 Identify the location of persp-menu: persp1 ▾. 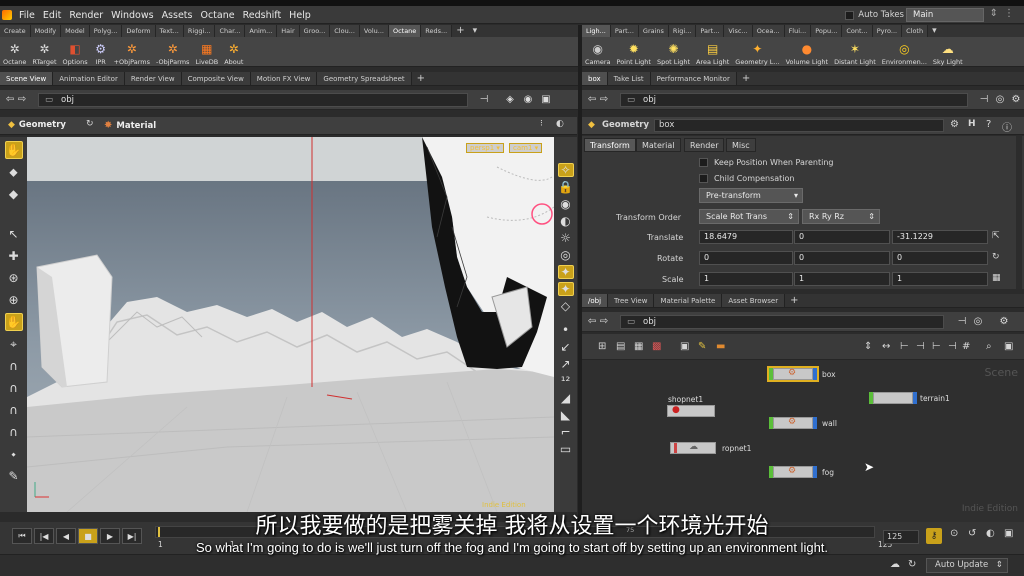
(485, 148).